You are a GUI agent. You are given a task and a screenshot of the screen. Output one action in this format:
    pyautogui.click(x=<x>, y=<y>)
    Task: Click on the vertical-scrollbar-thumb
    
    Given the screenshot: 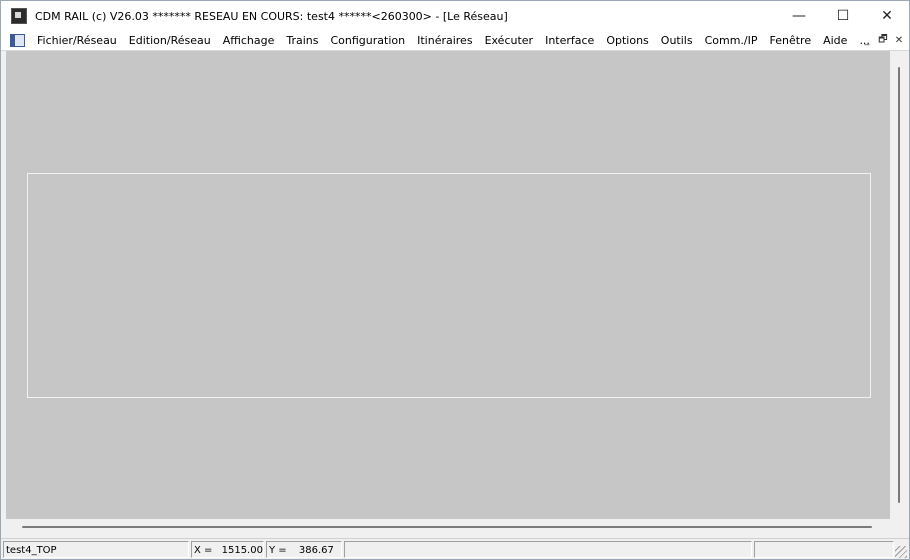 What is the action you would take?
    pyautogui.click(x=899, y=285)
    